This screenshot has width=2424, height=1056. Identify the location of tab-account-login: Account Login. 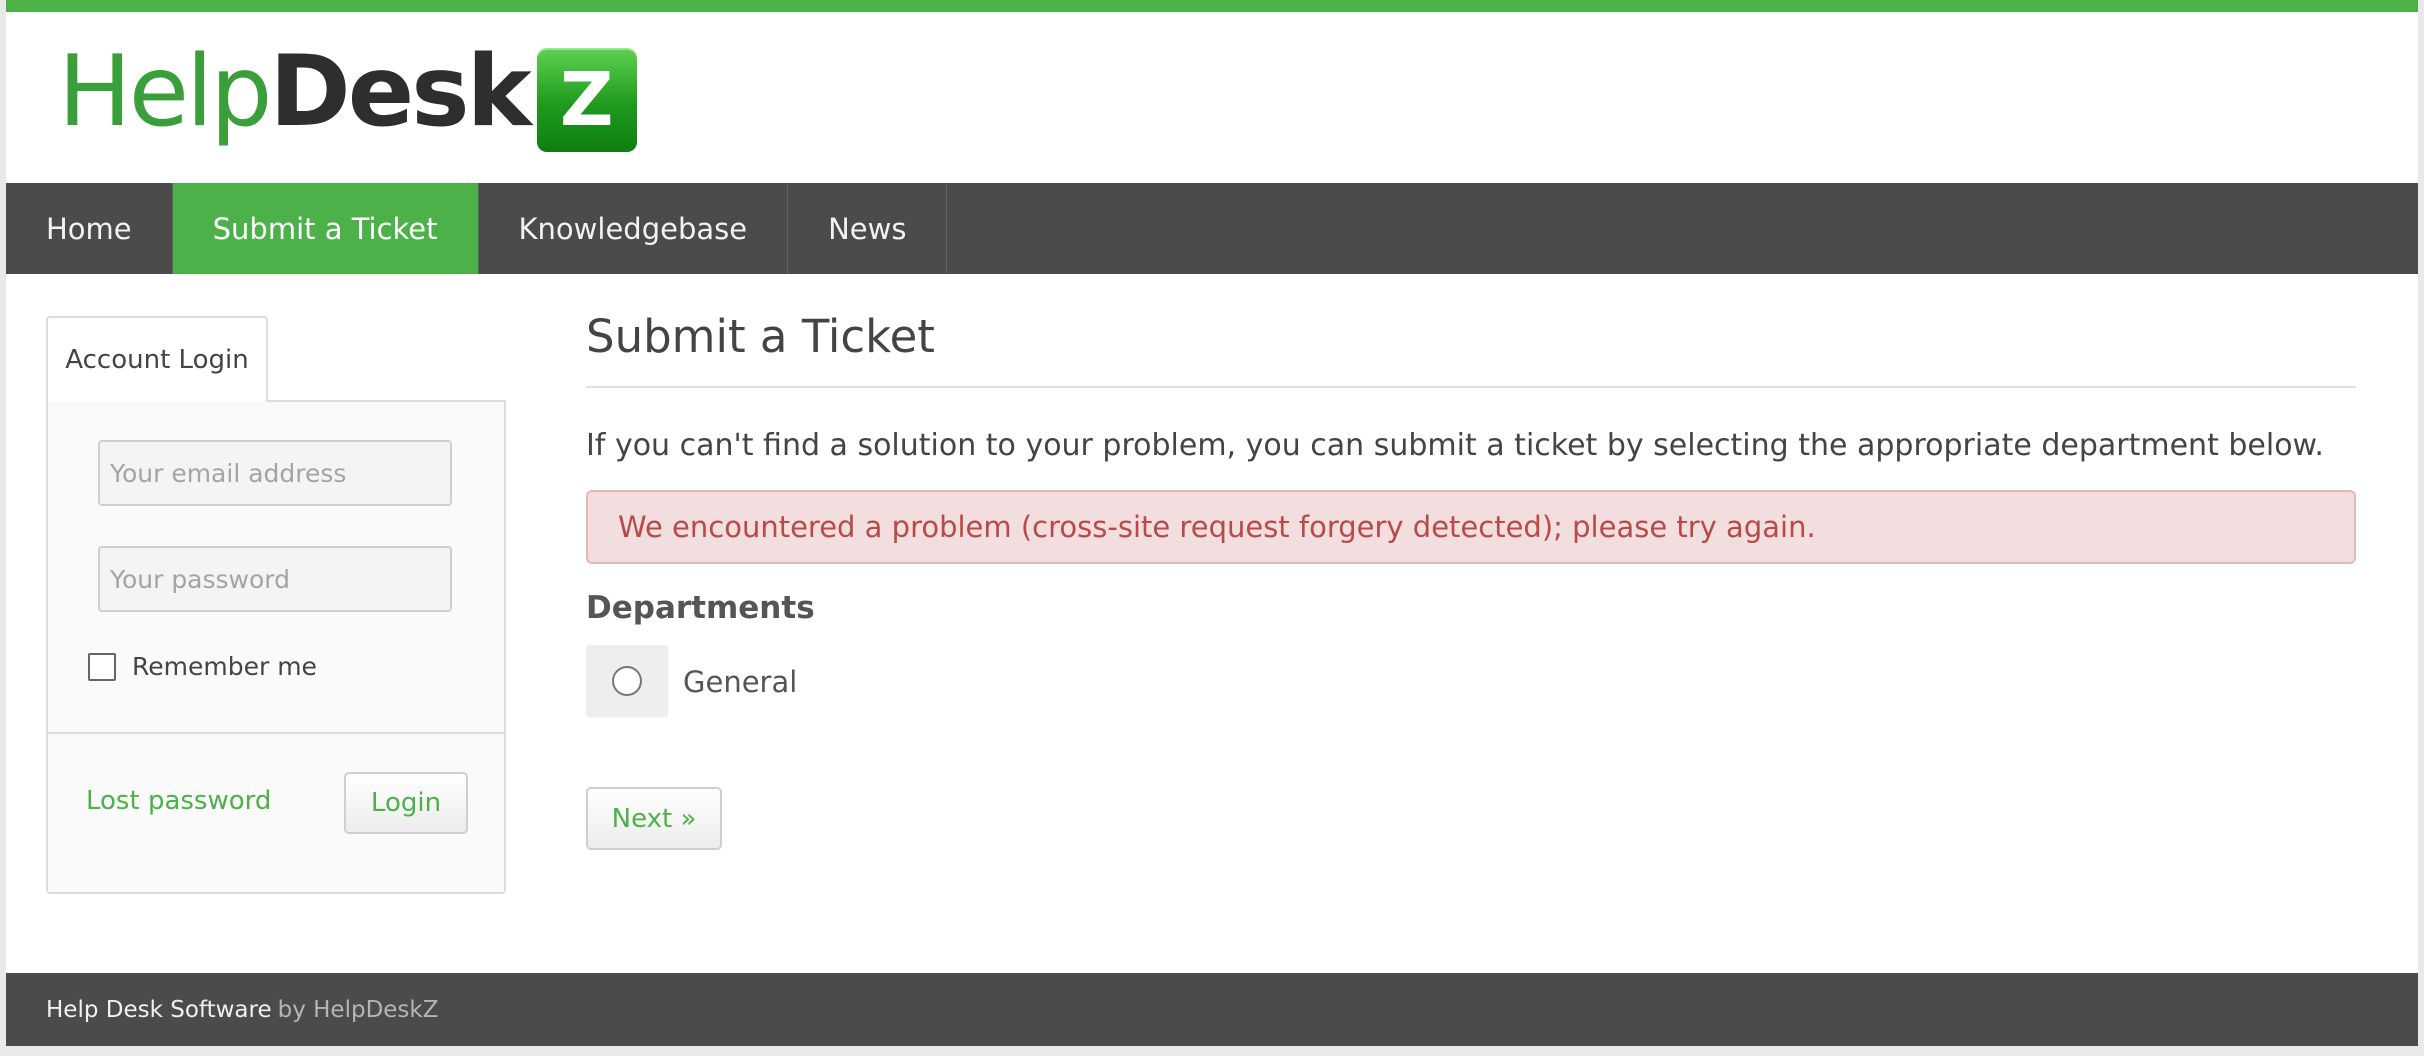
(157, 359).